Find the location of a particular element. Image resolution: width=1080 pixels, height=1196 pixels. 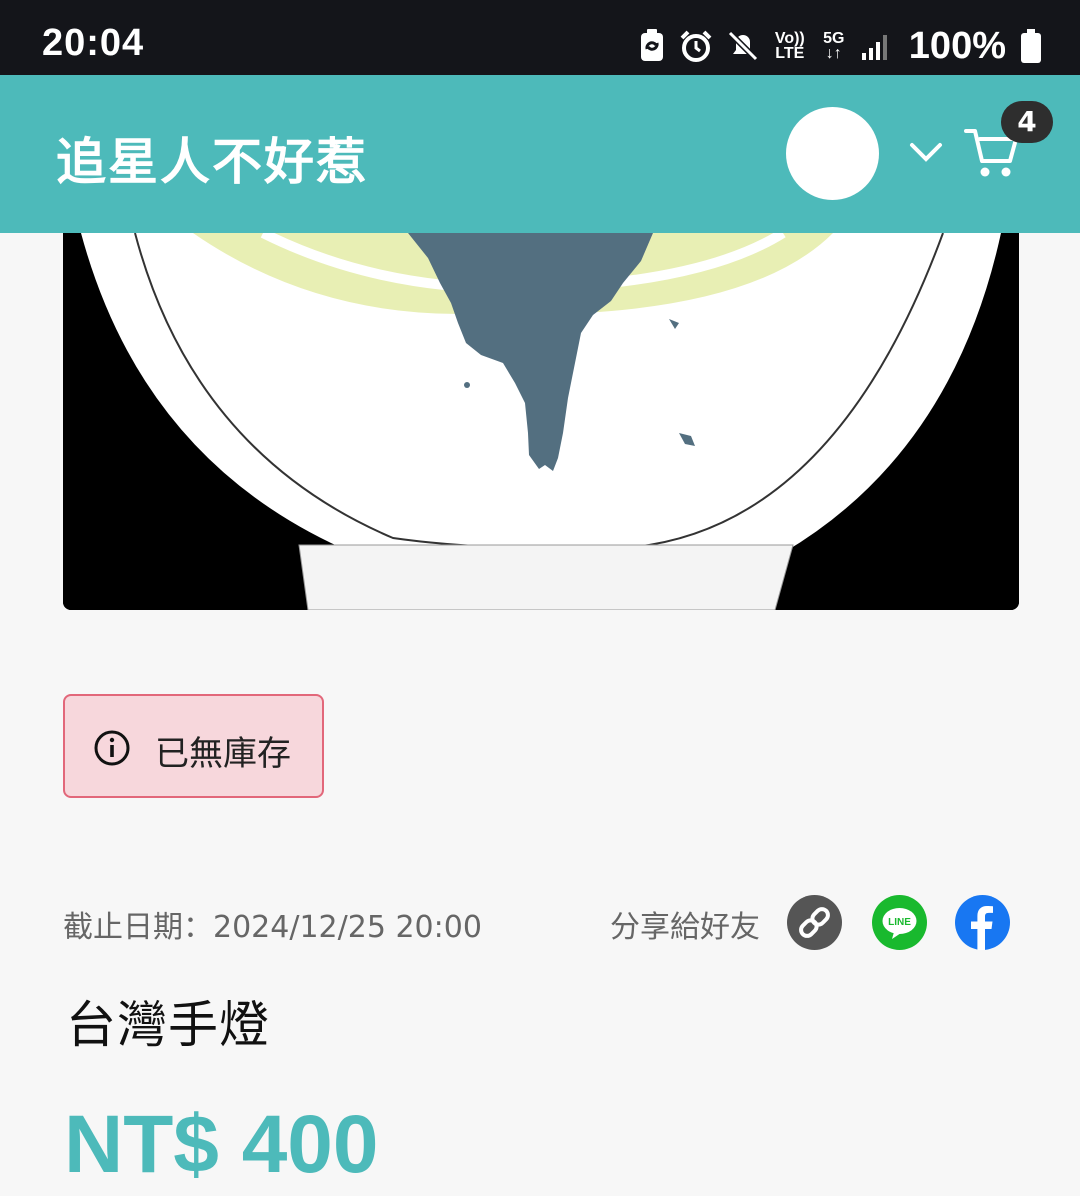

cart-count-badge: 4 is located at coordinates (1027, 122).